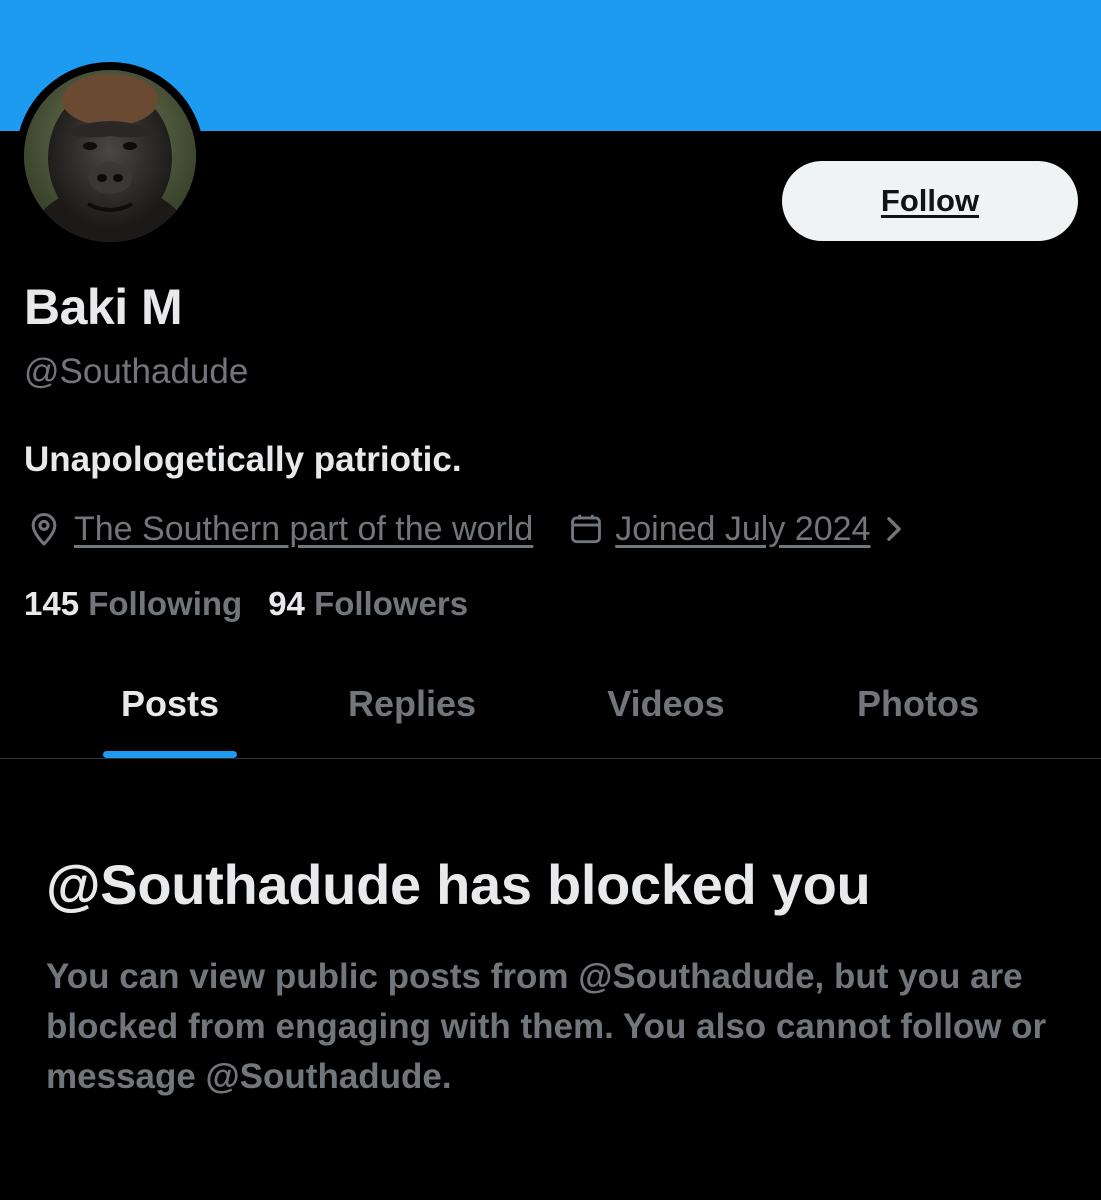  What do you see at coordinates (550, 704) in the screenshot?
I see `profile-tabs: Posts Replies Videos Photos` at bounding box center [550, 704].